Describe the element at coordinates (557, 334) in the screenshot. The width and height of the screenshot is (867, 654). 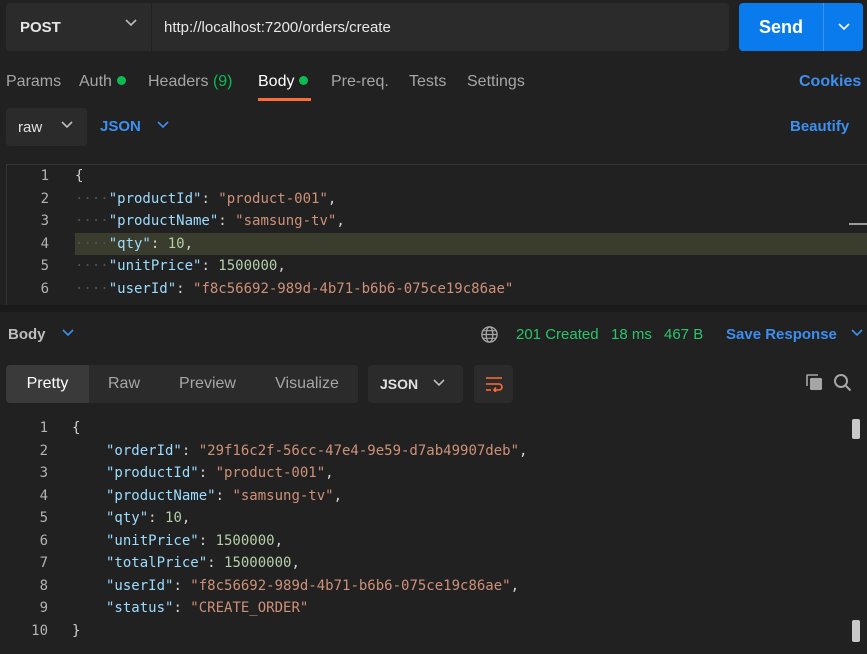
I see `status-code: 201 Created` at that location.